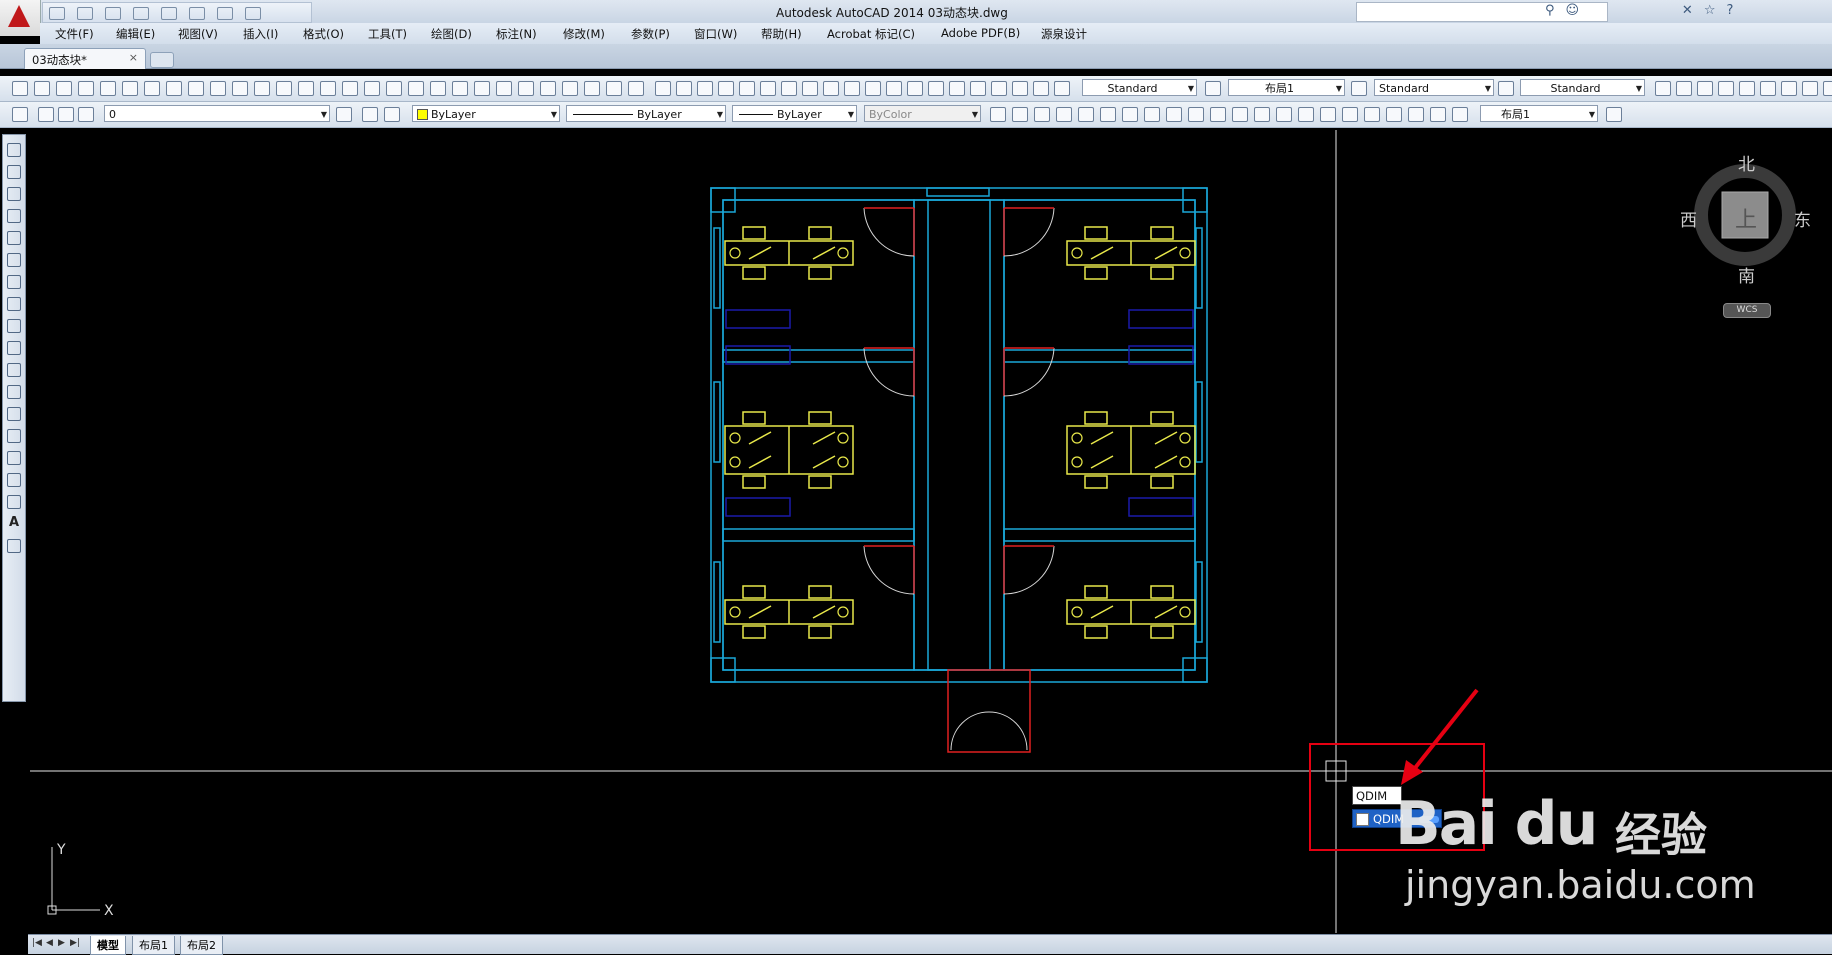 The image size is (1832, 955). I want to click on new-tab-button, so click(162, 60).